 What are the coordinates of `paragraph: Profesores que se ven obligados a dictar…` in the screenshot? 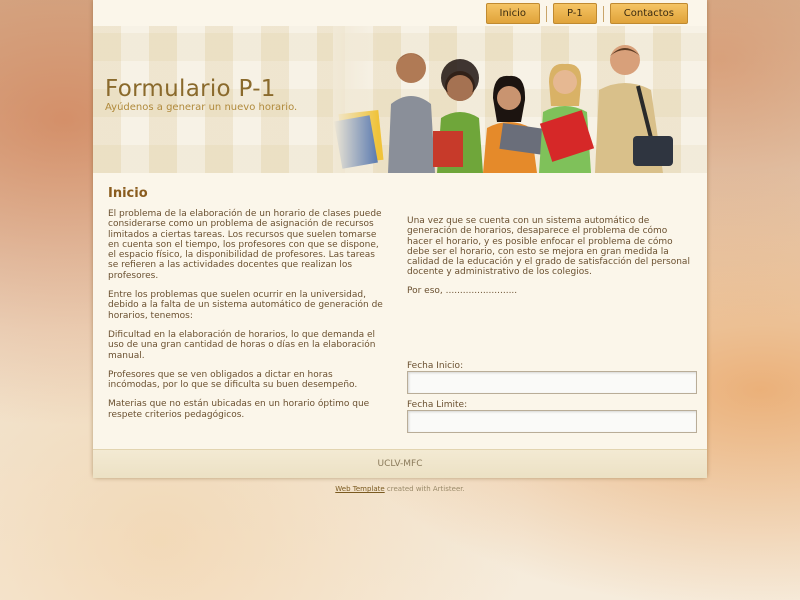 It's located at (233, 380).